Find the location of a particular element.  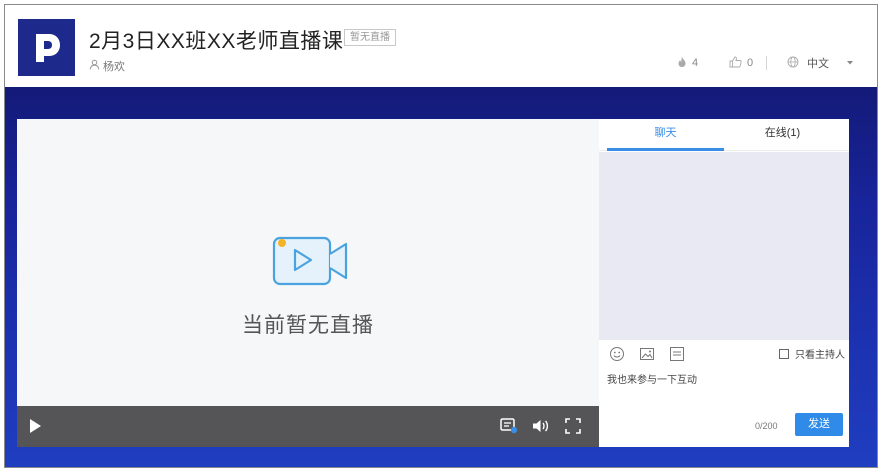

subtitle-icon is located at coordinates (509, 426).